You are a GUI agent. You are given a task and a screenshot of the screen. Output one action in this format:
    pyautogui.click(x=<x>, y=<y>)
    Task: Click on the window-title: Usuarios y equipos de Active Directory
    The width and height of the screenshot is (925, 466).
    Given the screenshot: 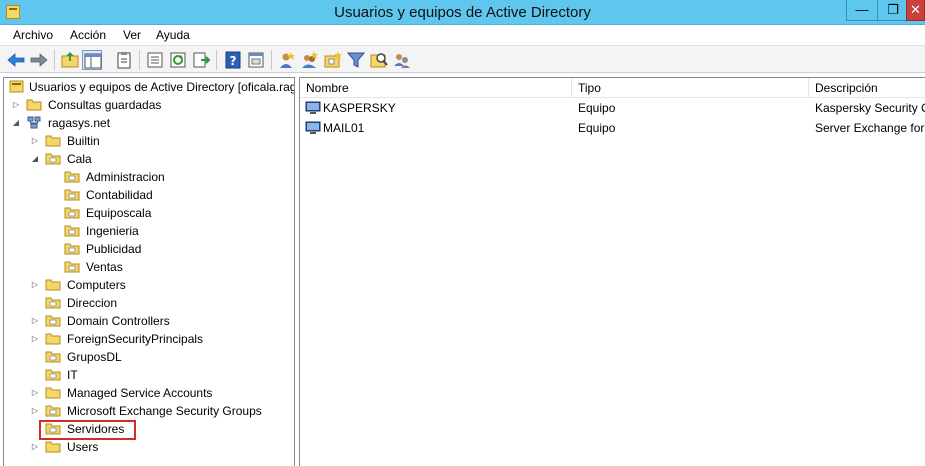 What is the action you would take?
    pyautogui.click(x=462, y=12)
    